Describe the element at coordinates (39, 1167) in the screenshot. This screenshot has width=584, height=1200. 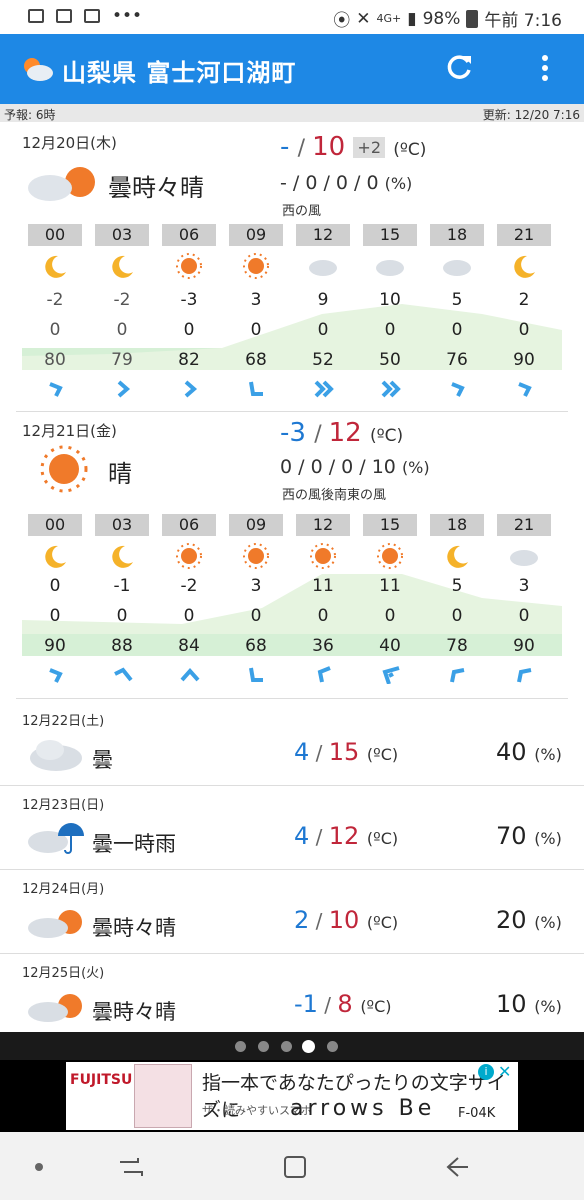
I see `dot-icon` at that location.